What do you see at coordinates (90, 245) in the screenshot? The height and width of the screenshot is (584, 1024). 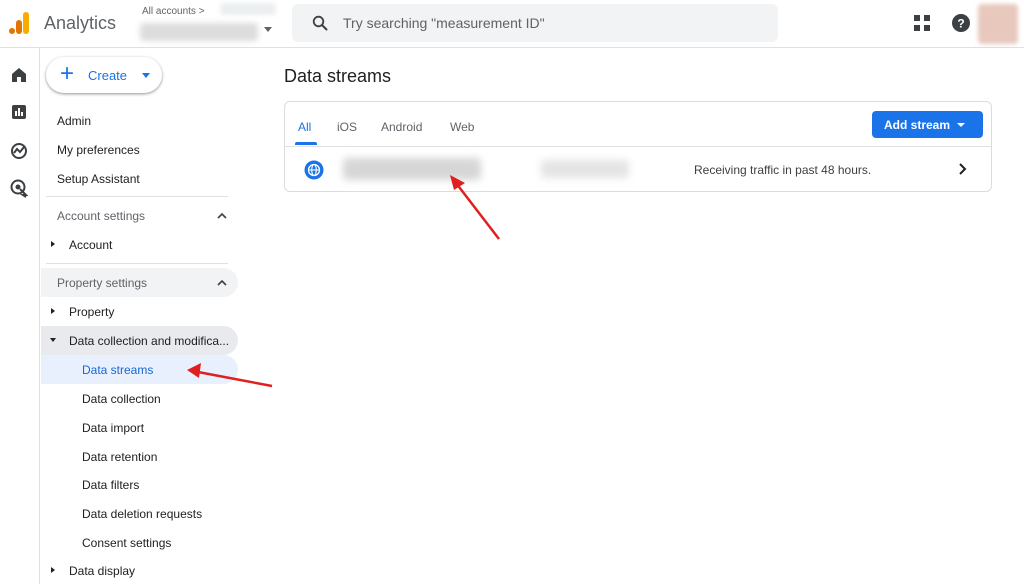 I see `nav-account: Account` at bounding box center [90, 245].